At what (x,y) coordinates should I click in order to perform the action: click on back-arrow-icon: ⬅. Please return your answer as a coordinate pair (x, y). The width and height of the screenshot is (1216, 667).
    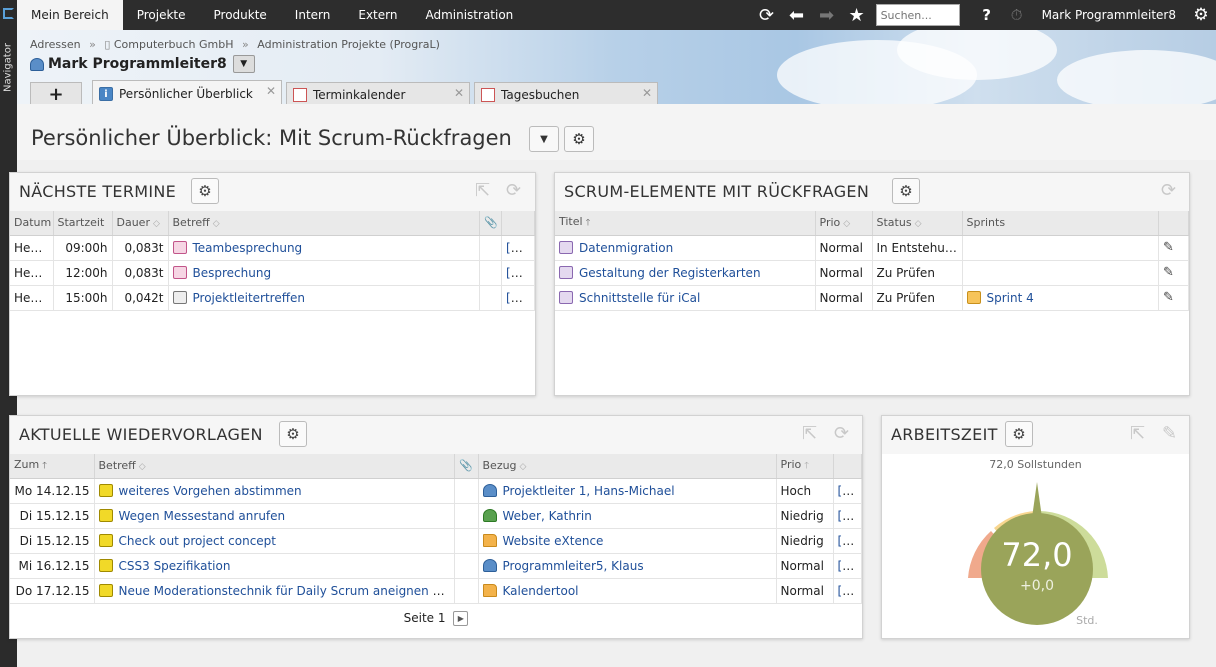
    Looking at the image, I should click on (797, 15).